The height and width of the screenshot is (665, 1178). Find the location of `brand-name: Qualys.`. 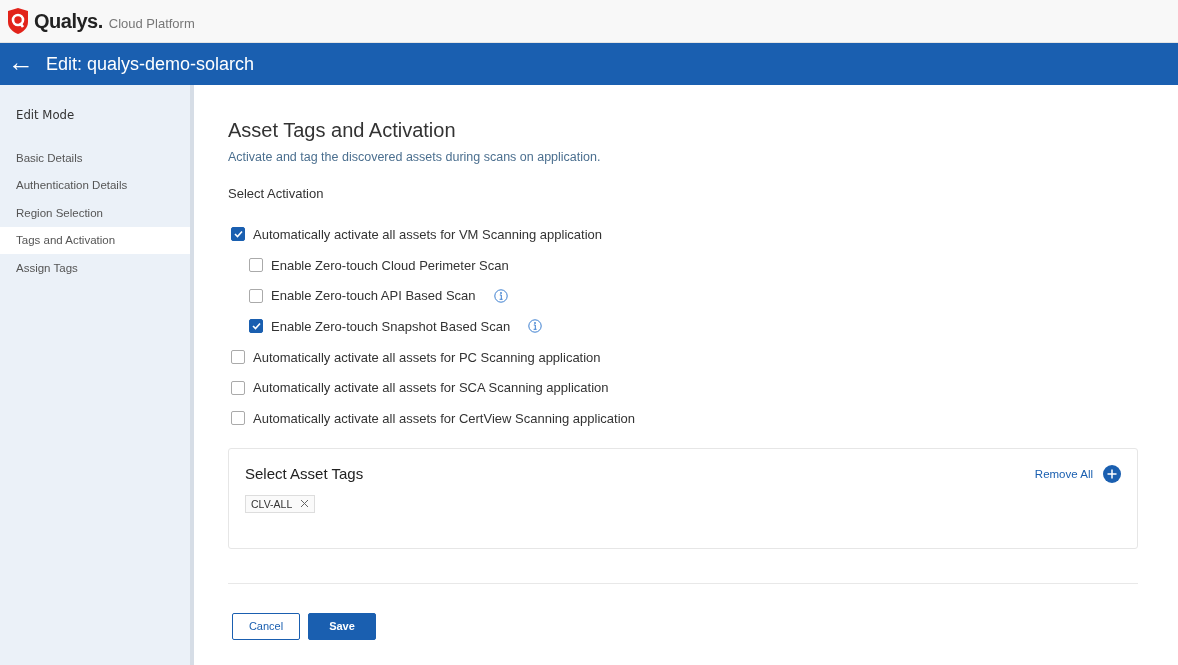

brand-name: Qualys. is located at coordinates (68, 21).